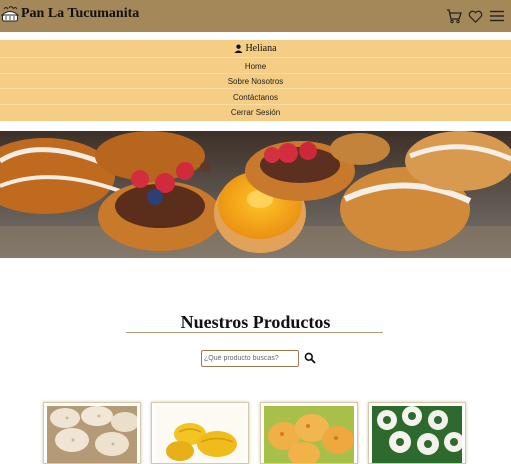 This screenshot has width=511, height=464. What do you see at coordinates (10, 14) in the screenshot?
I see `bread-basket-icon` at bounding box center [10, 14].